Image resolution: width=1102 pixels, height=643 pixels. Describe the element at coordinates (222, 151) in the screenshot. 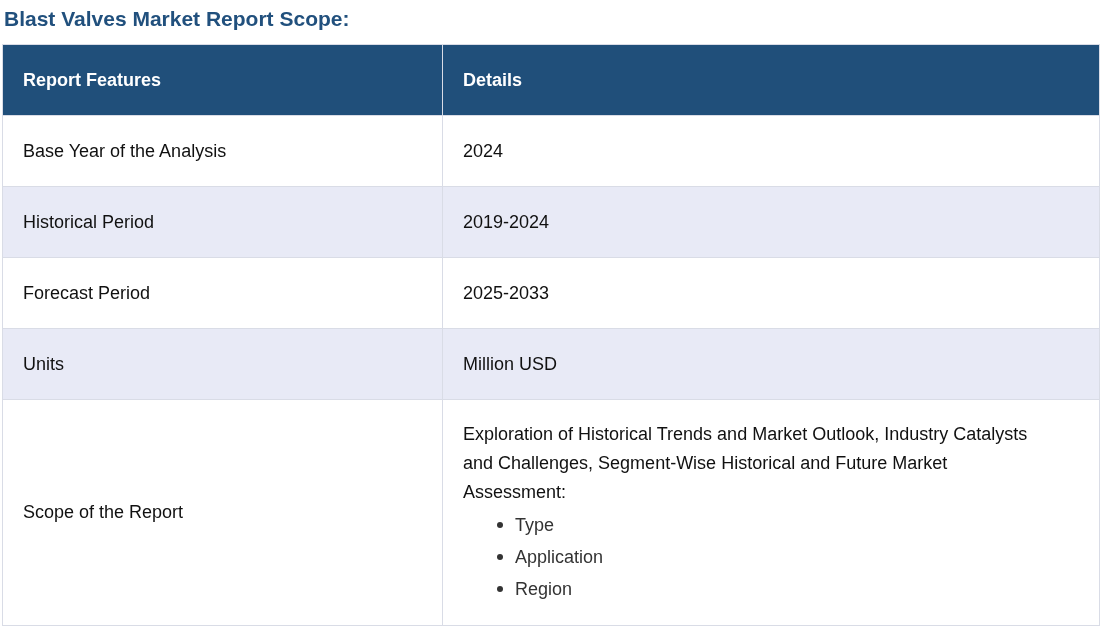

I see `table-cell: Base Year of the Analysis` at that location.